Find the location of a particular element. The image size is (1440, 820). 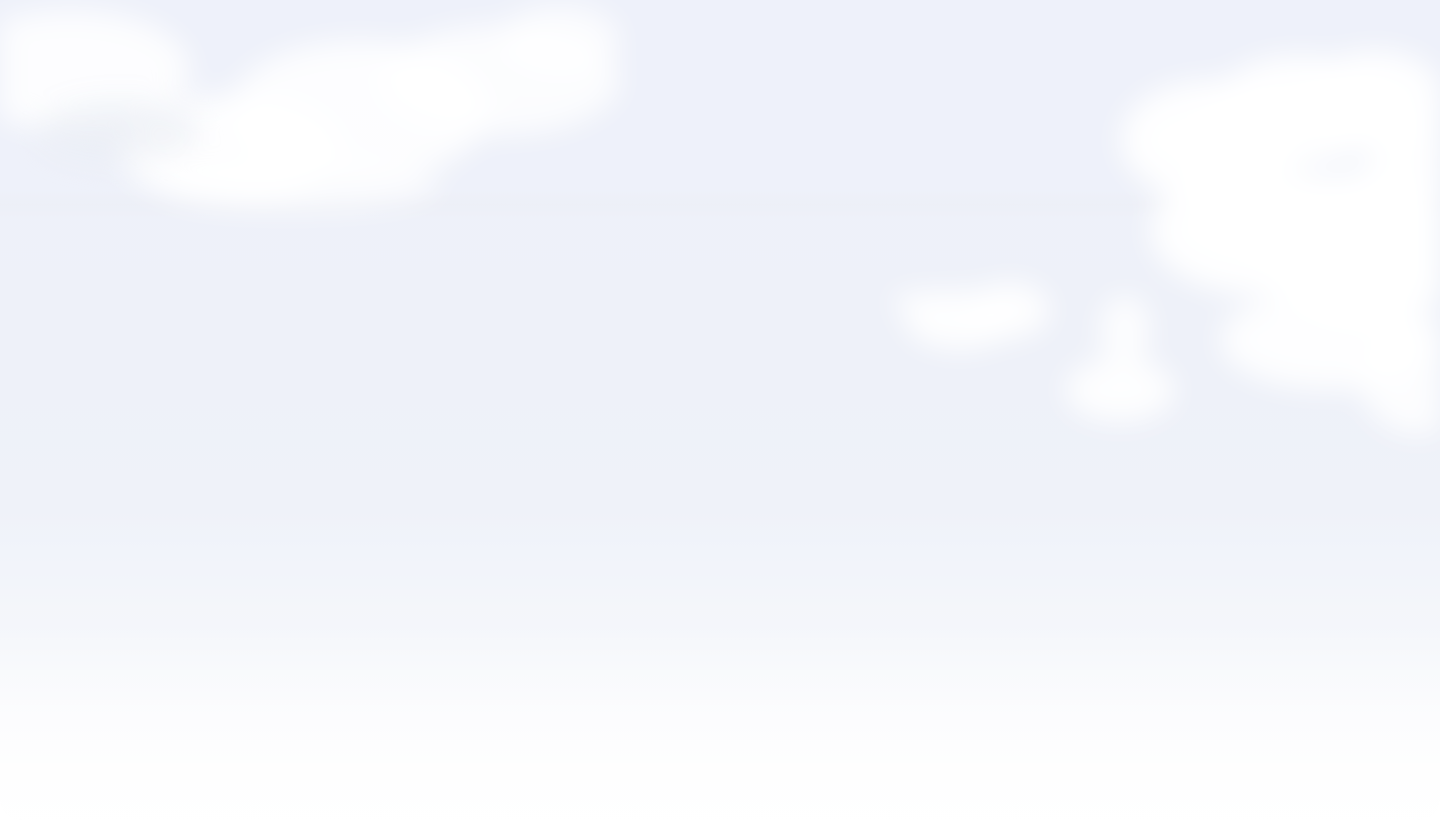

cloud-small-right is located at coordinates (1120, 358).